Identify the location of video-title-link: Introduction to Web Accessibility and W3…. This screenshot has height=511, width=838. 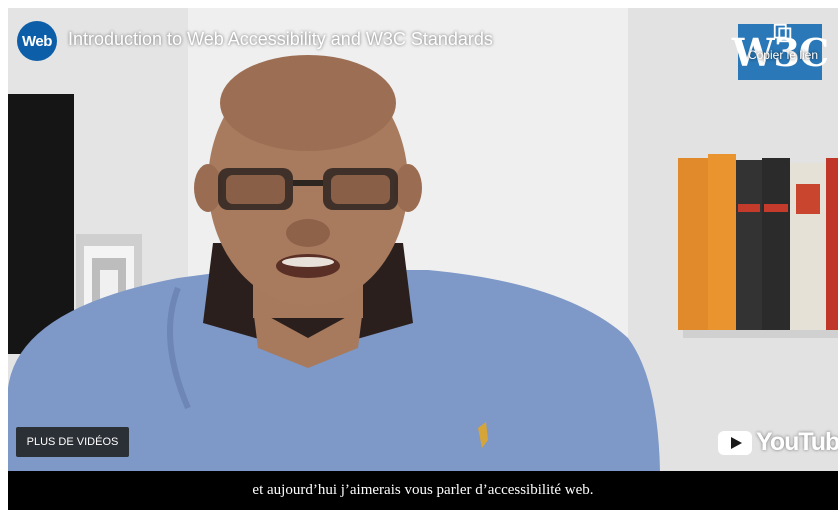
(280, 39).